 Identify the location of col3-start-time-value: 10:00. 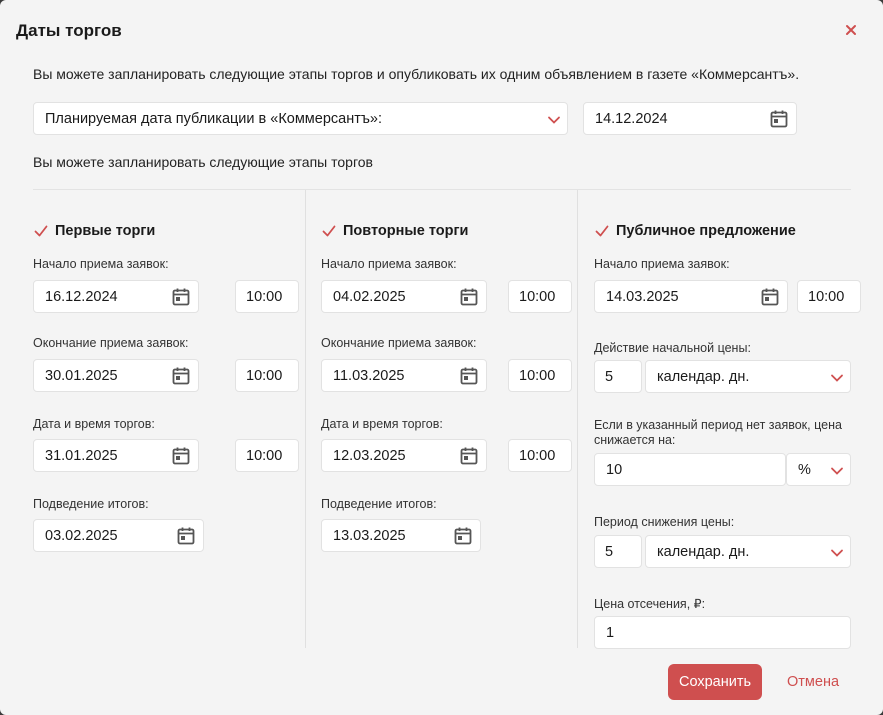
(826, 296).